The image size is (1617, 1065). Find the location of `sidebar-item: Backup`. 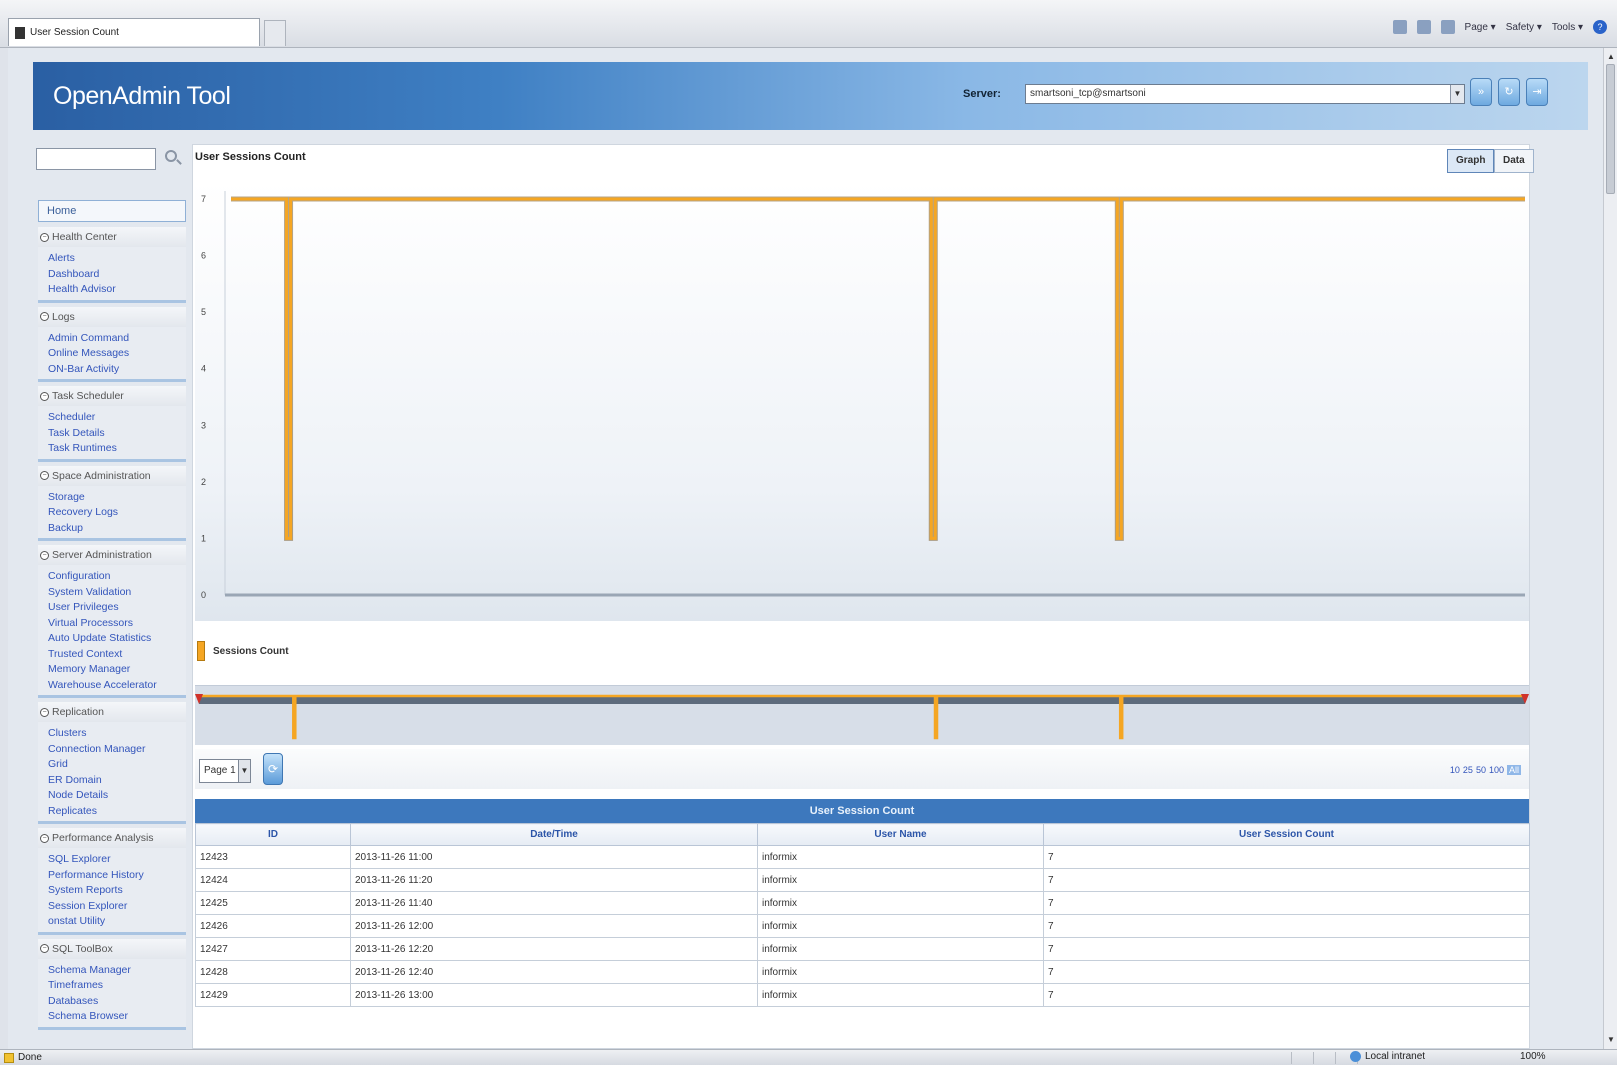

sidebar-item: Backup is located at coordinates (117, 529).